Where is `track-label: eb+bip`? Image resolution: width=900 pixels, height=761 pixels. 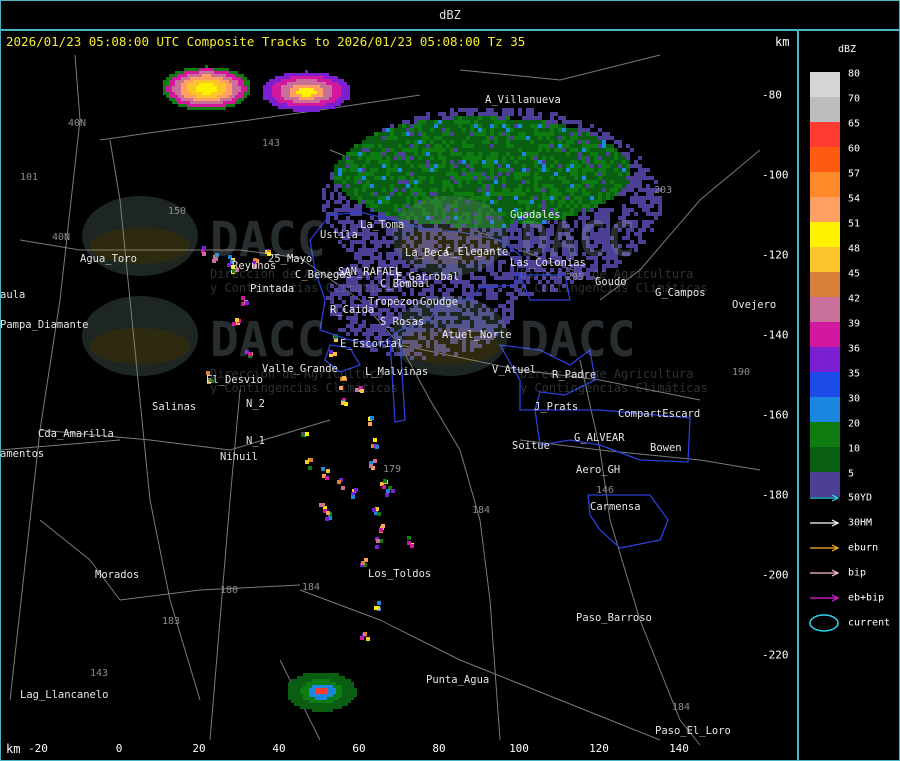
track-label: eb+bip is located at coordinates (866, 598).